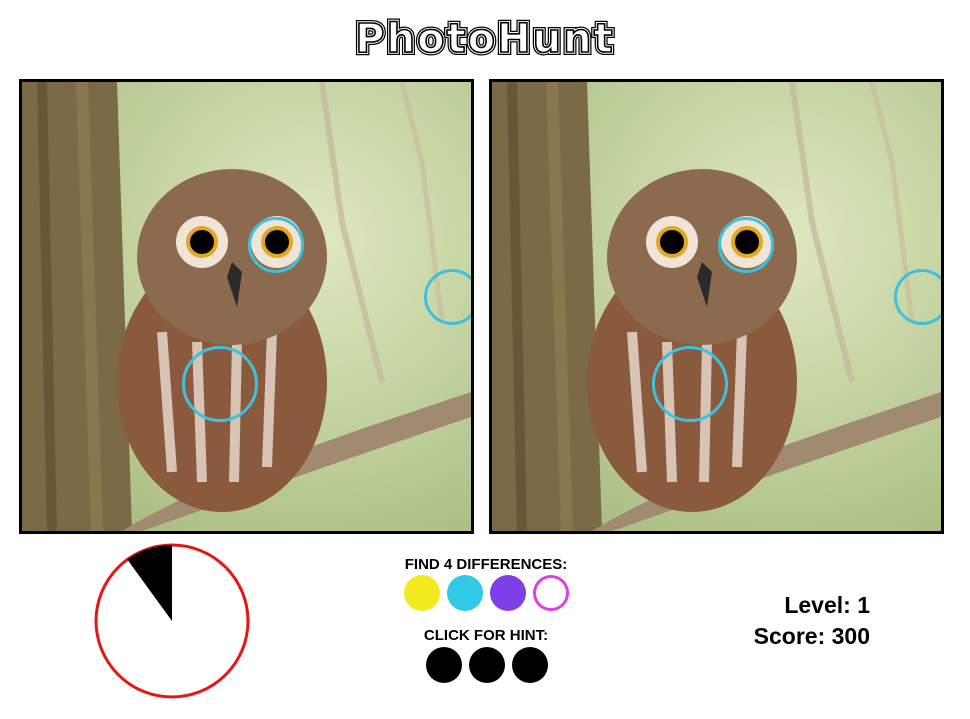 The image size is (970, 719). I want to click on difference-markers, so click(486, 593).